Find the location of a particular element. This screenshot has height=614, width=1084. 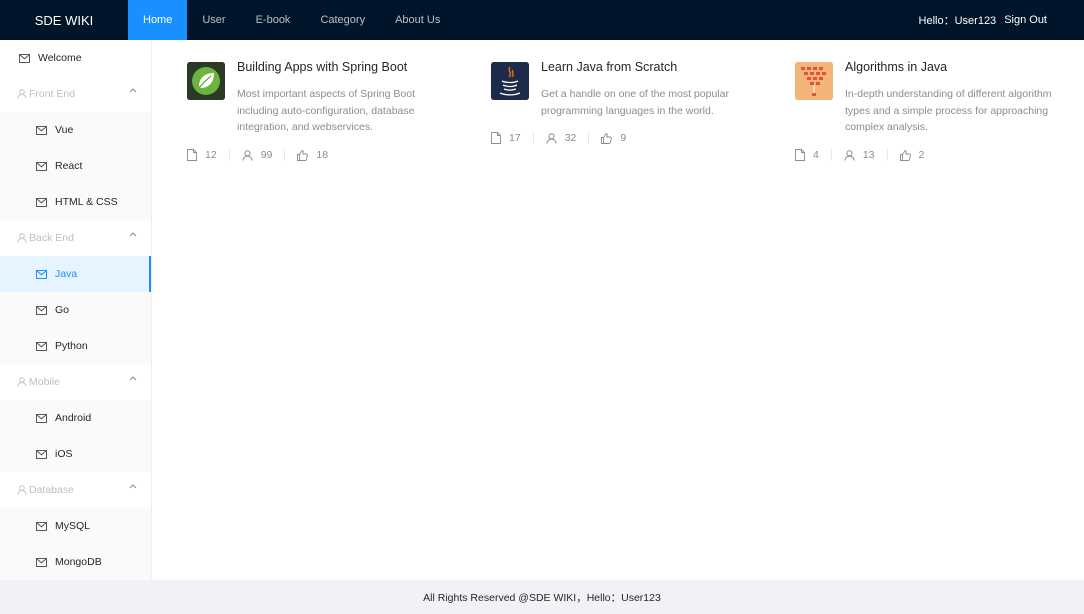

sidebar-item-label: React is located at coordinates (69, 166).